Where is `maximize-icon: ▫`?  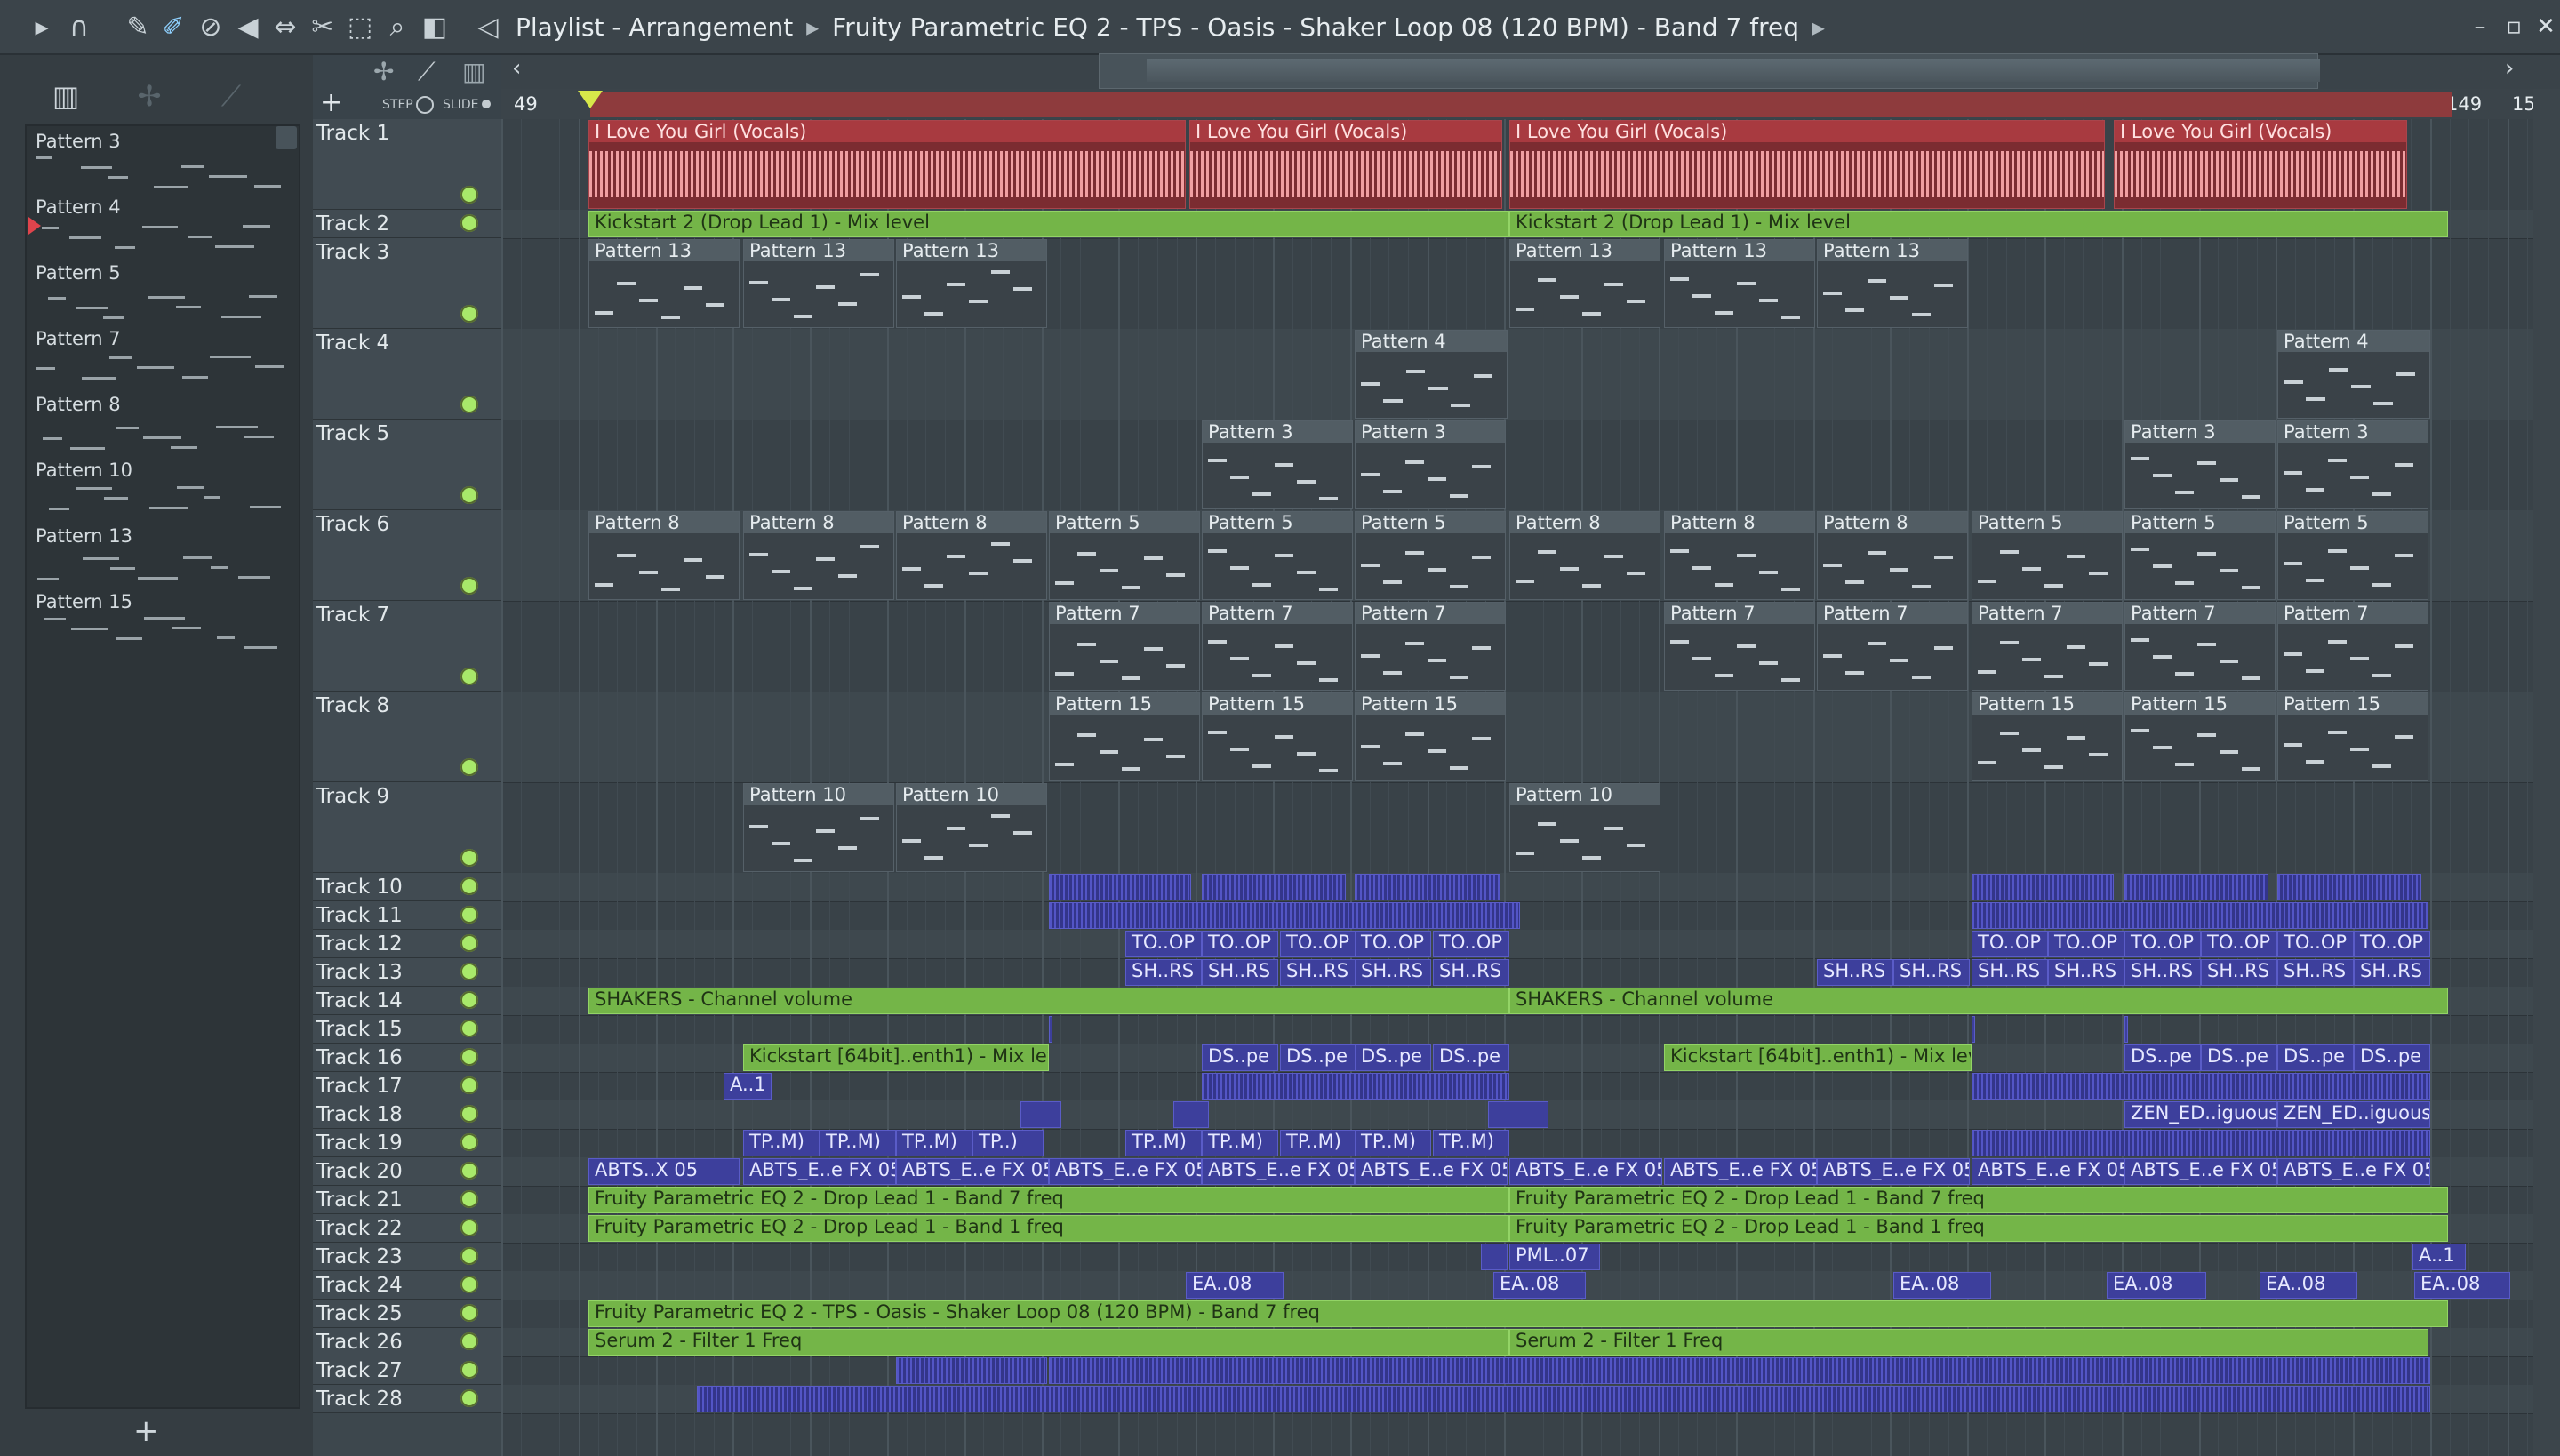
maximize-icon: ▫ is located at coordinates (2514, 27).